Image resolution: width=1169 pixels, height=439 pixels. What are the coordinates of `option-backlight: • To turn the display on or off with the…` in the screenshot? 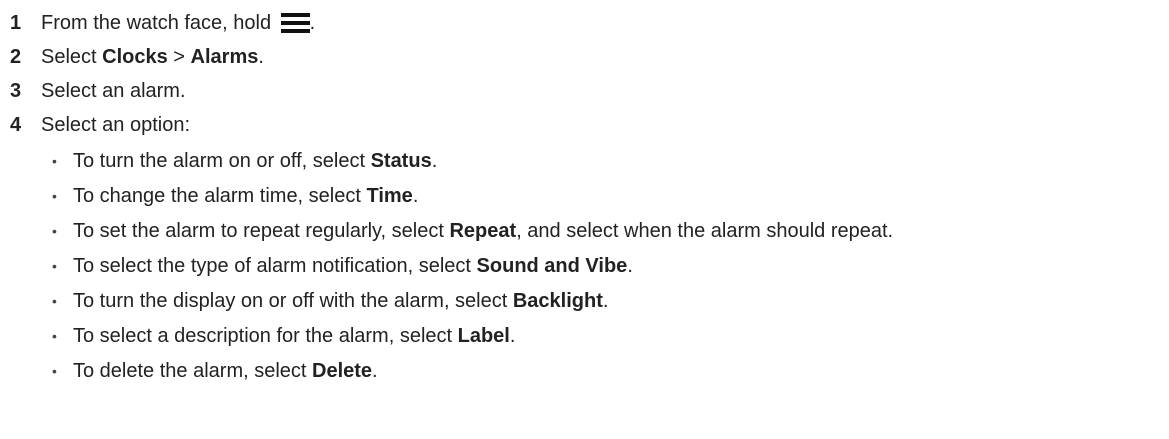 It's located at (585, 301).